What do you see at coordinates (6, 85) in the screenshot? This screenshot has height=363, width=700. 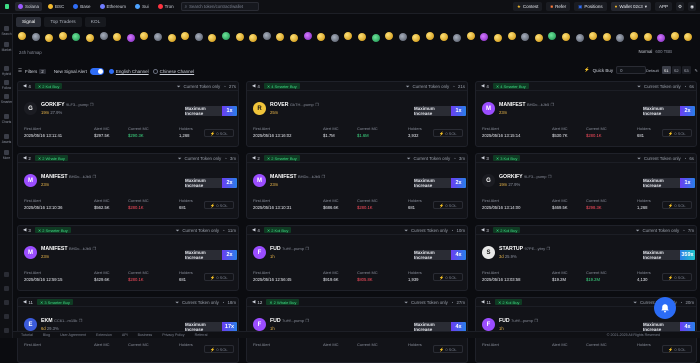 I see `sidebar-item-follow: Follow` at bounding box center [6, 85].